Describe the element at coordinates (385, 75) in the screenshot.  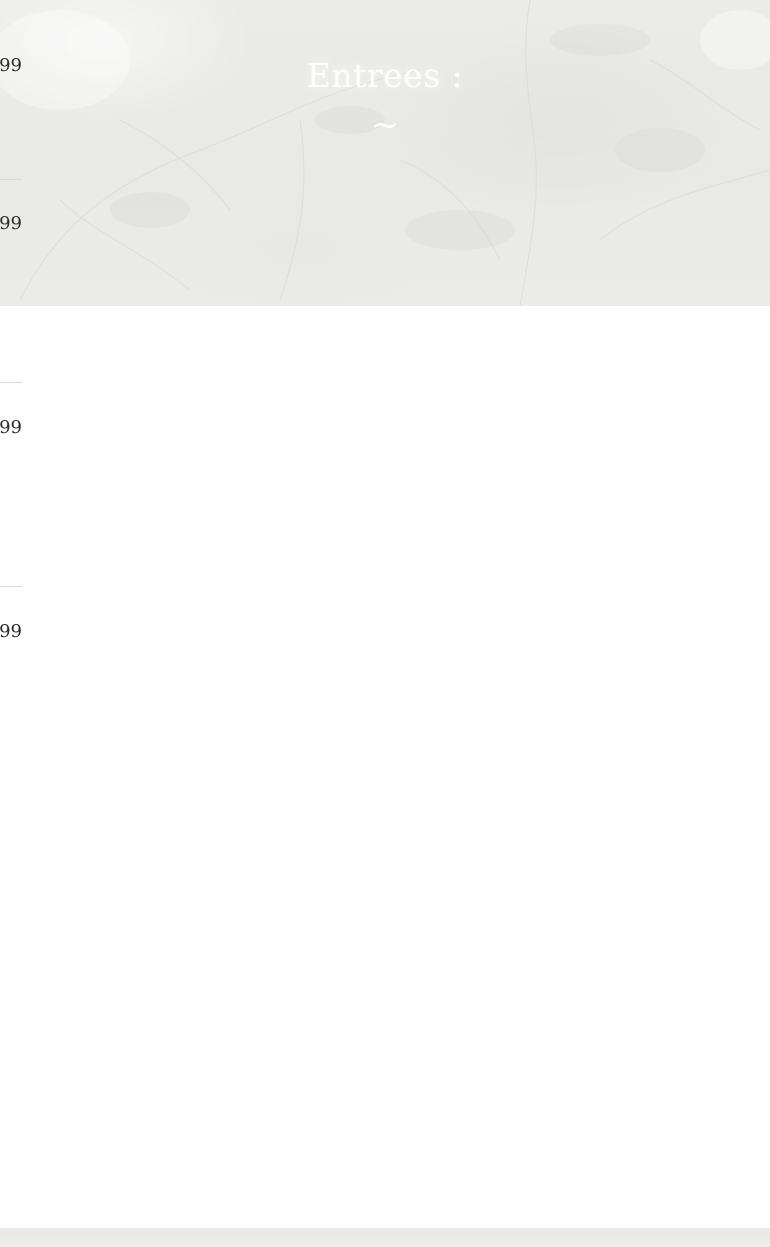
I see `section-title: Entrees :` at that location.